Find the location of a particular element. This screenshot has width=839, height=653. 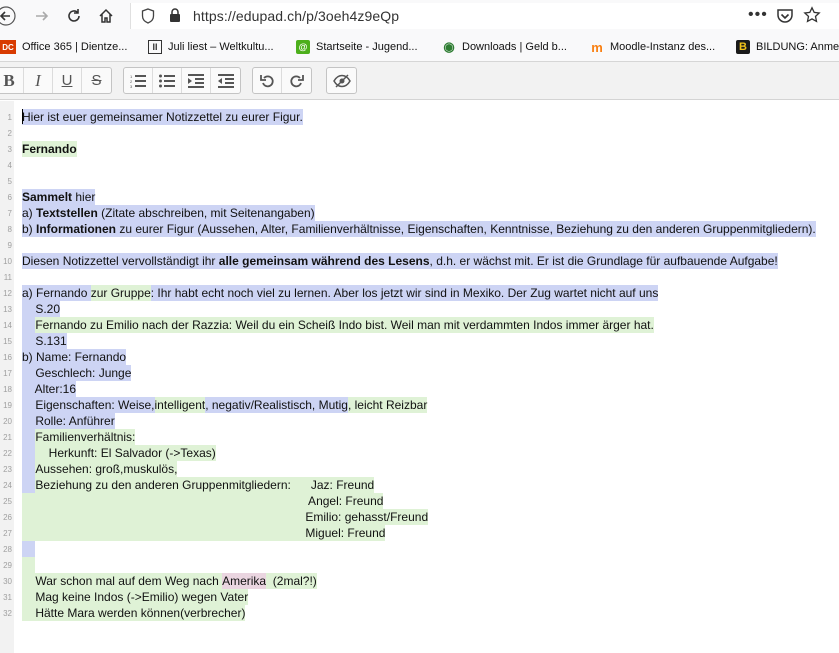

author-text-segment: Fernando is located at coordinates (49, 149).